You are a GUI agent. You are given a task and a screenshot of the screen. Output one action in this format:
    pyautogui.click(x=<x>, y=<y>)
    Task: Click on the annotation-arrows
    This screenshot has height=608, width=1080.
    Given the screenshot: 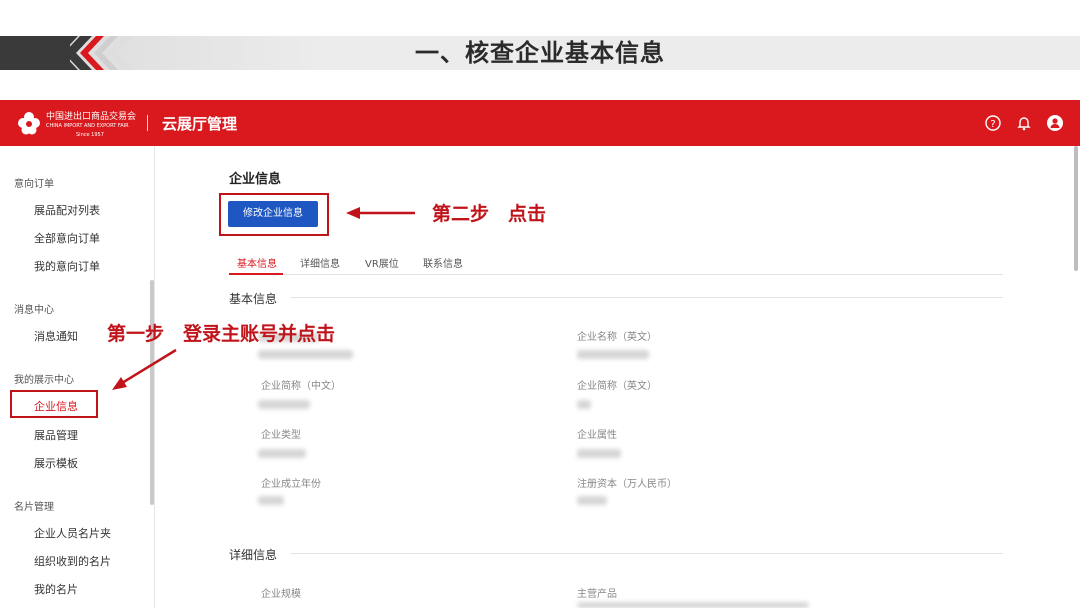 What is the action you would take?
    pyautogui.click(x=263, y=298)
    